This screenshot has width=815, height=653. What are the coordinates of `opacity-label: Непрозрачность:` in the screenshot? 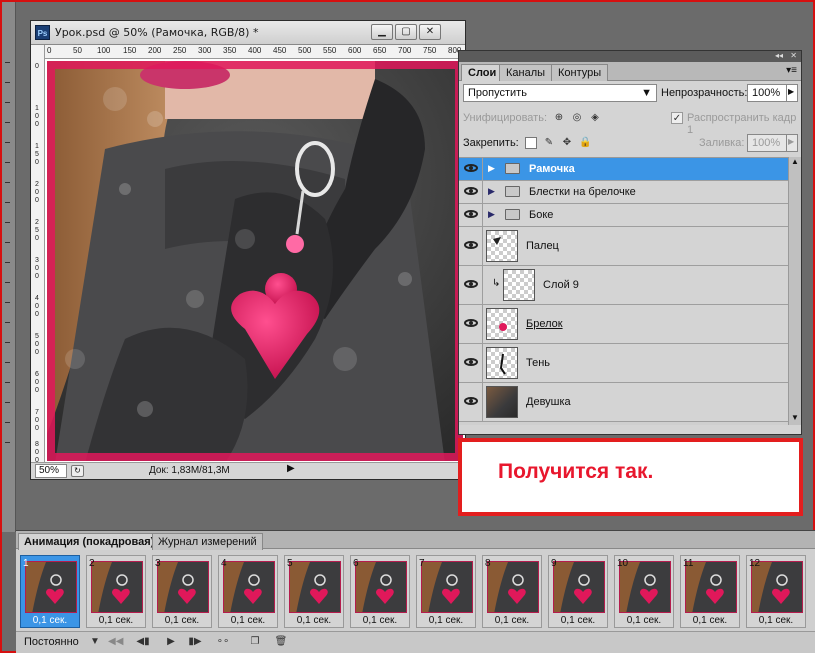 It's located at (704, 93).